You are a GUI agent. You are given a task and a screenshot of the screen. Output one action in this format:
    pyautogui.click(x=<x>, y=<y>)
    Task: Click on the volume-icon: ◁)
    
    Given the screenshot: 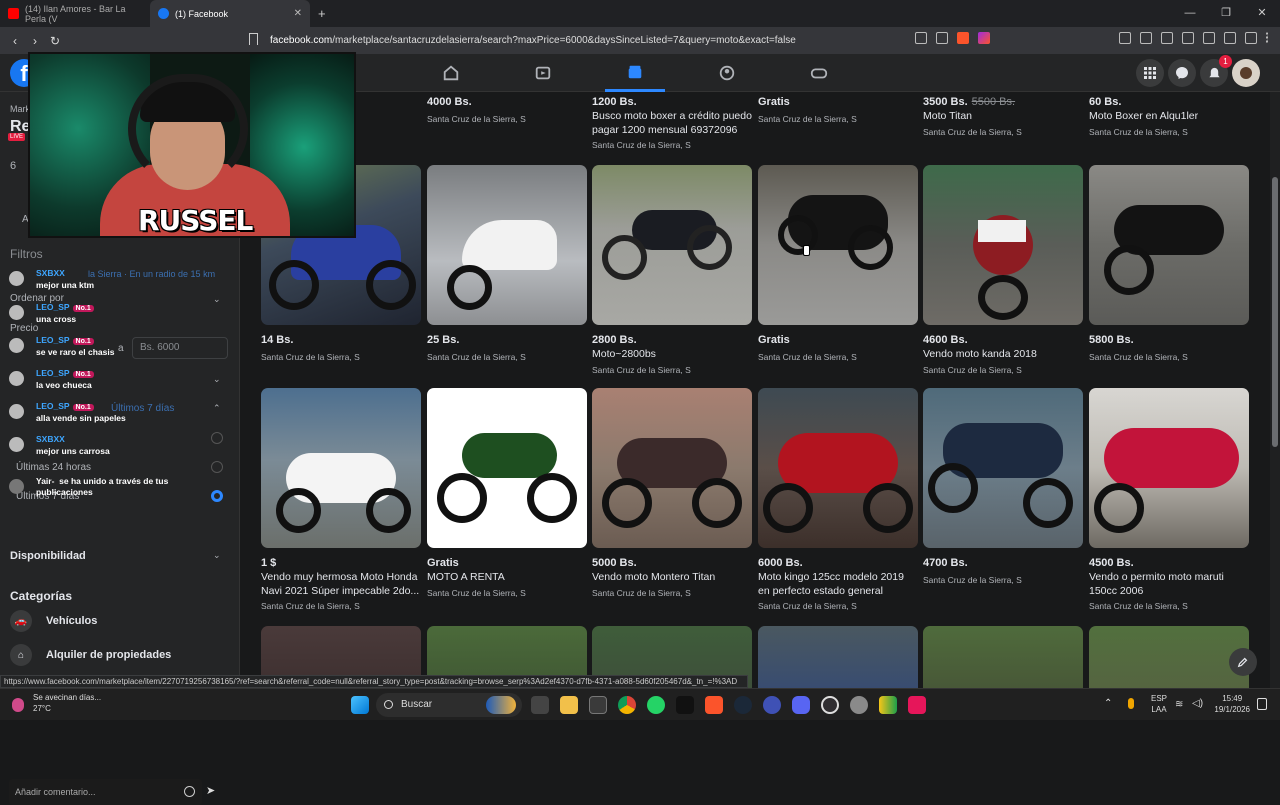 What is the action you would take?
    pyautogui.click(x=1197, y=703)
    